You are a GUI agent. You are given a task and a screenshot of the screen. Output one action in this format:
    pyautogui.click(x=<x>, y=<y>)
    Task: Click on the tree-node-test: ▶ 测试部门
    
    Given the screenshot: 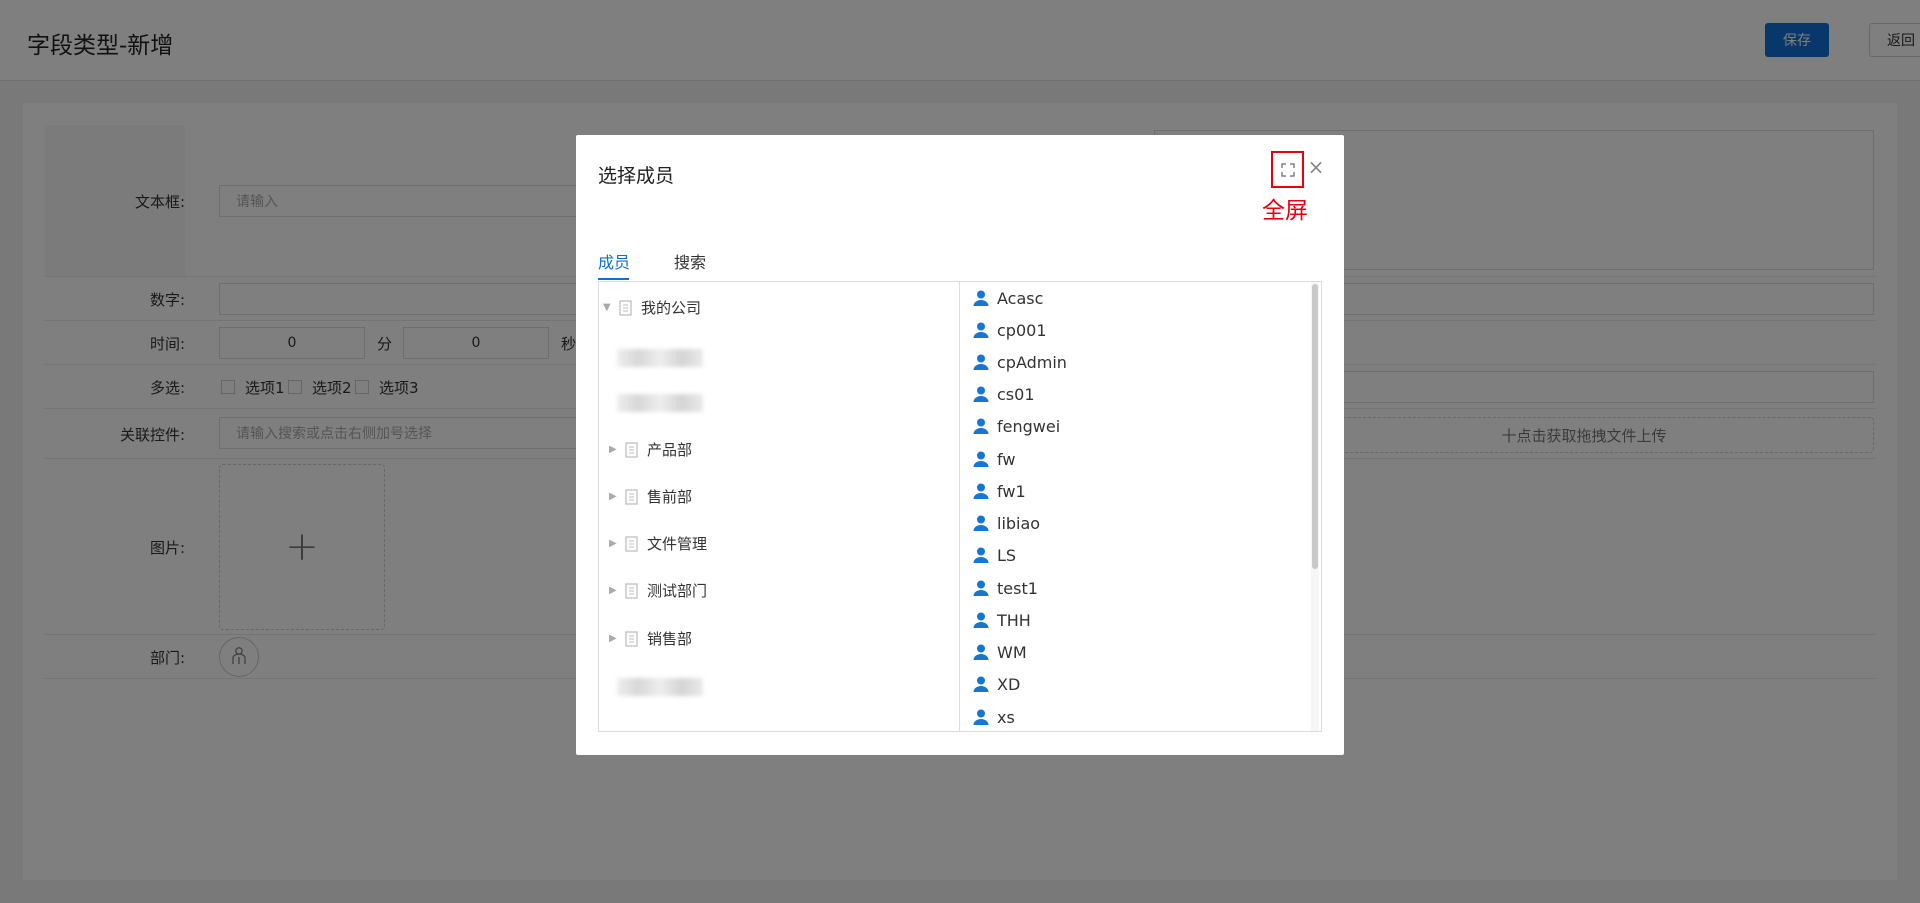 What is the action you would take?
    pyautogui.click(x=658, y=590)
    